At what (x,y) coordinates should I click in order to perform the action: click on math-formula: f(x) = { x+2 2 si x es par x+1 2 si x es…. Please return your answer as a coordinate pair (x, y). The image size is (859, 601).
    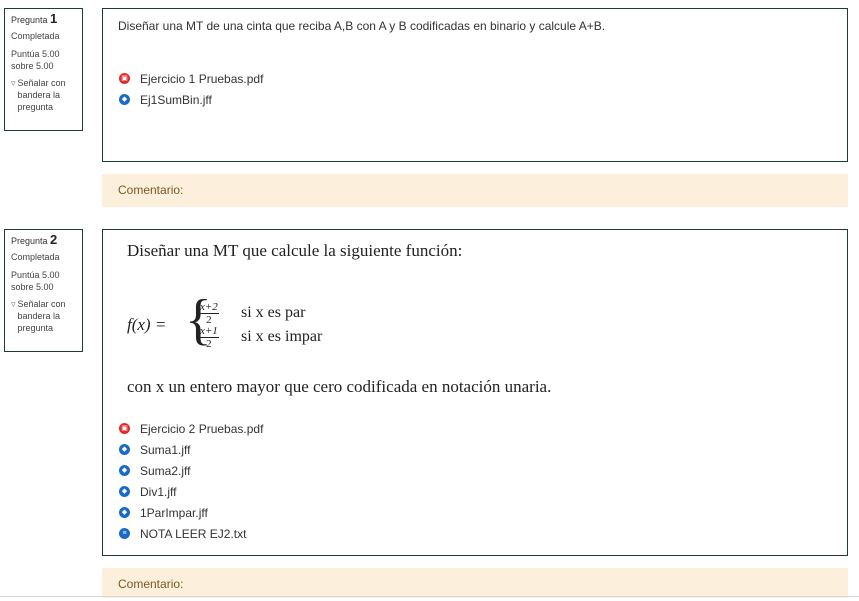
    Looking at the image, I should click on (287, 322).